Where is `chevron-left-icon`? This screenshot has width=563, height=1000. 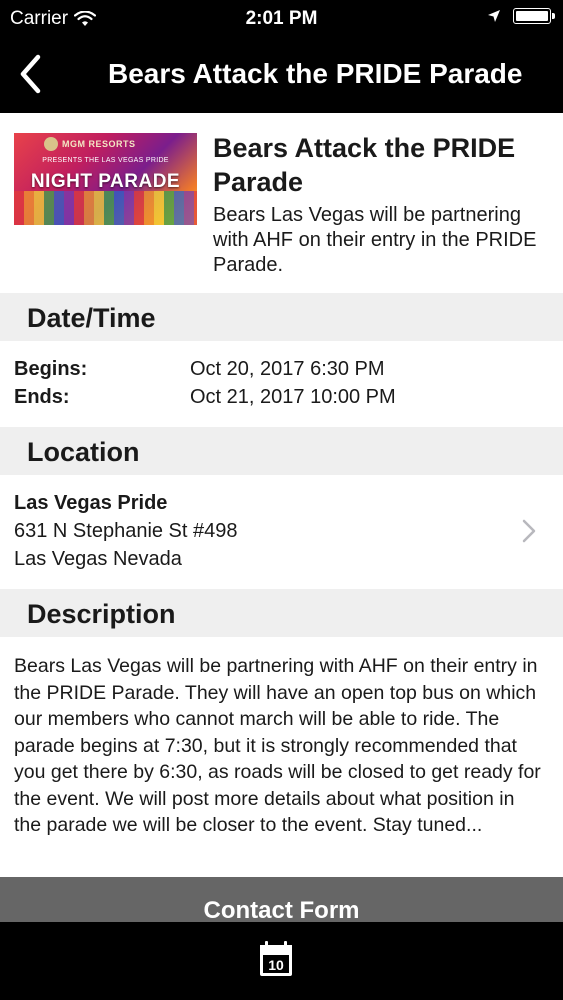
chevron-left-icon is located at coordinates (30, 74).